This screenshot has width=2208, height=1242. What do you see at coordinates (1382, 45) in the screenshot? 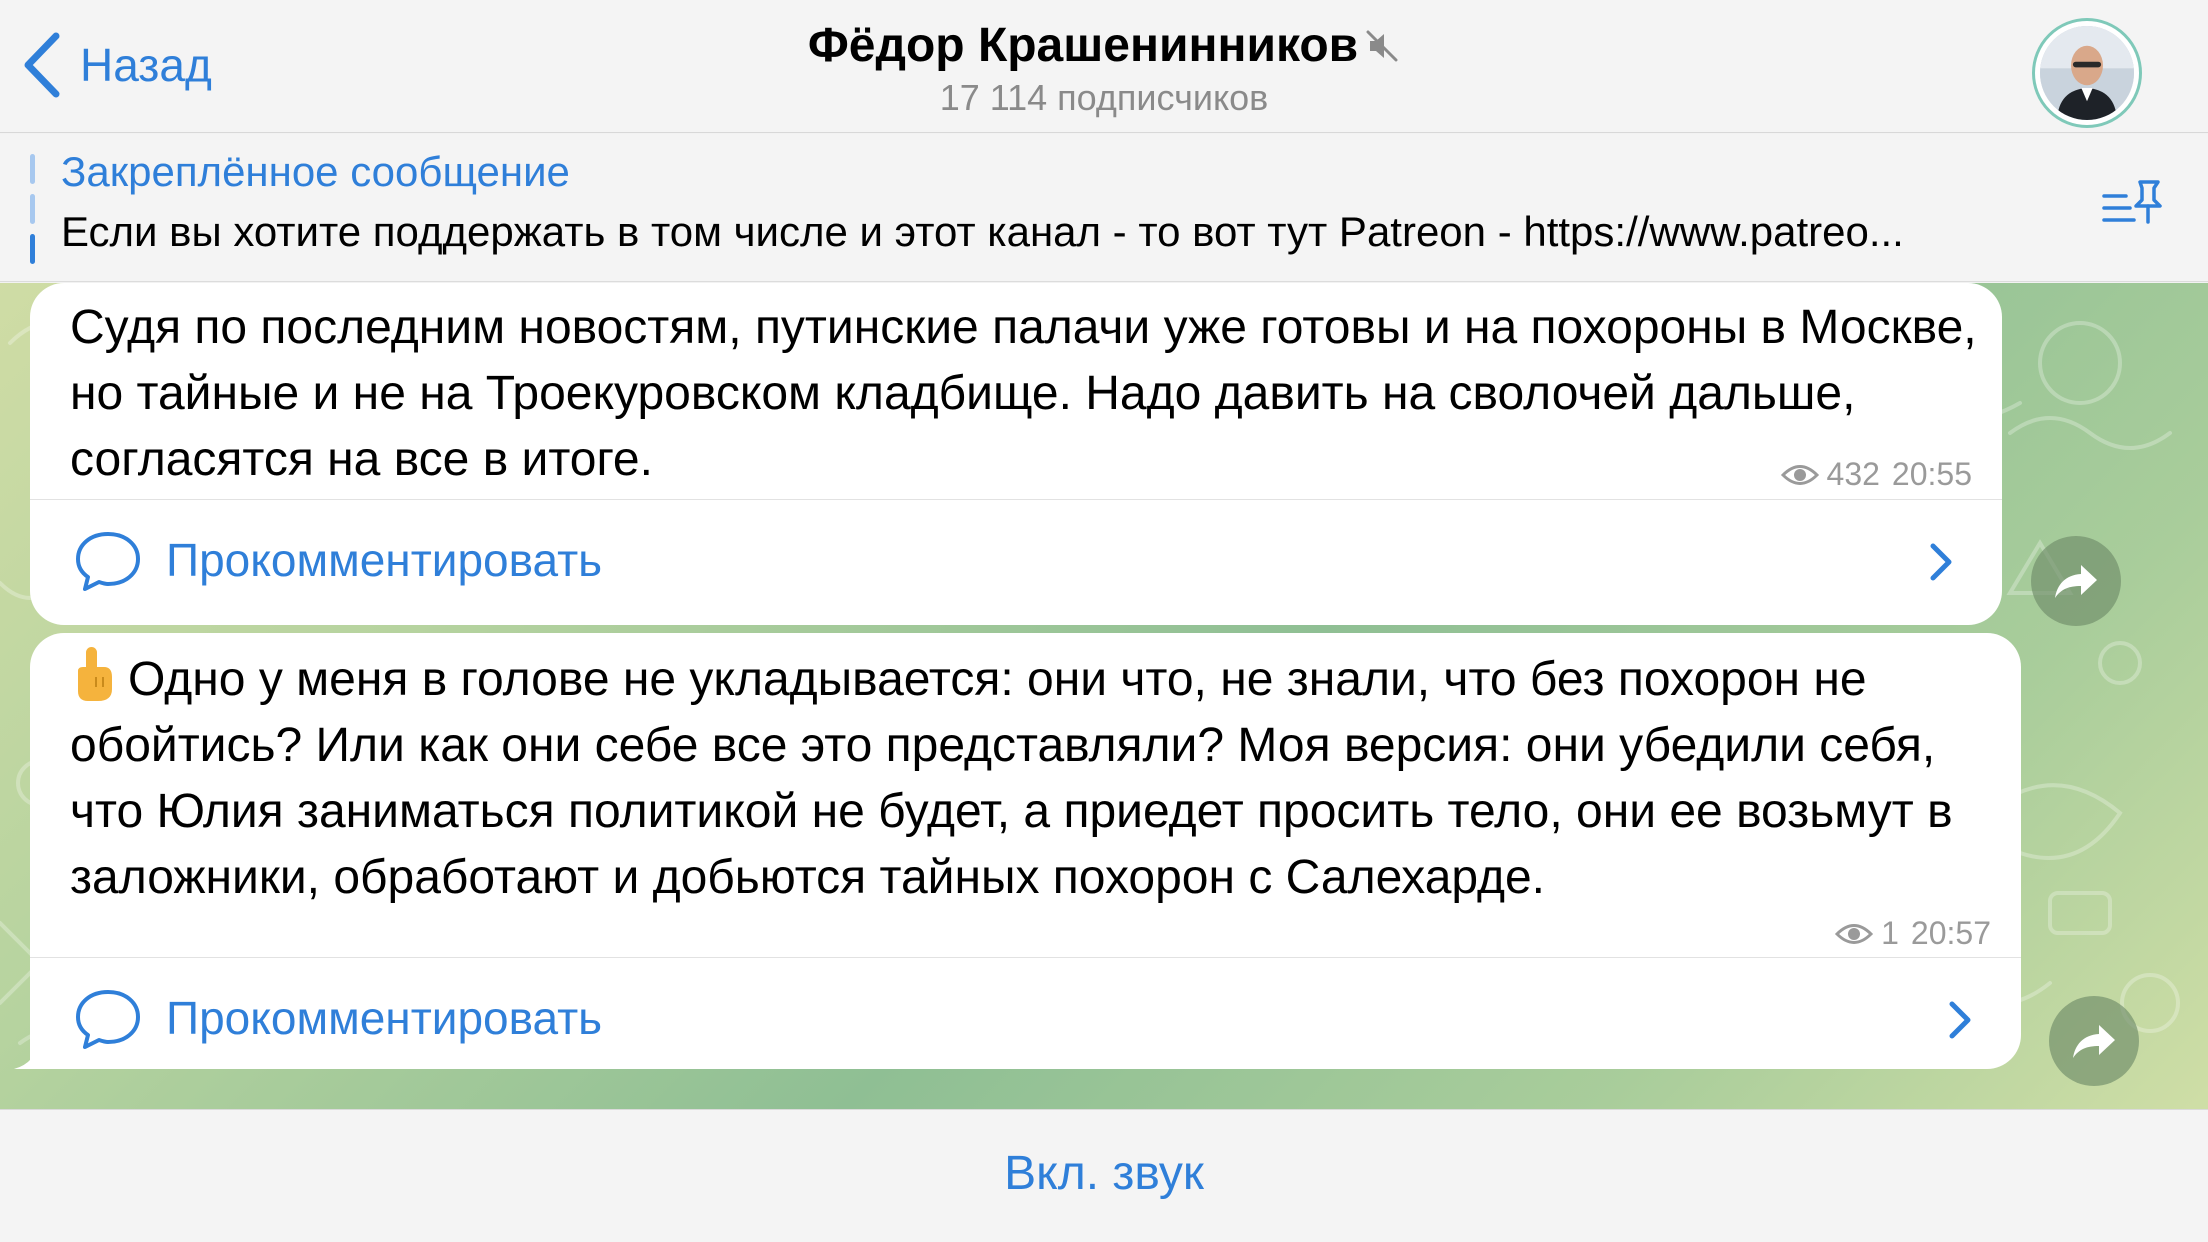
I see `muted-speaker-icon` at bounding box center [1382, 45].